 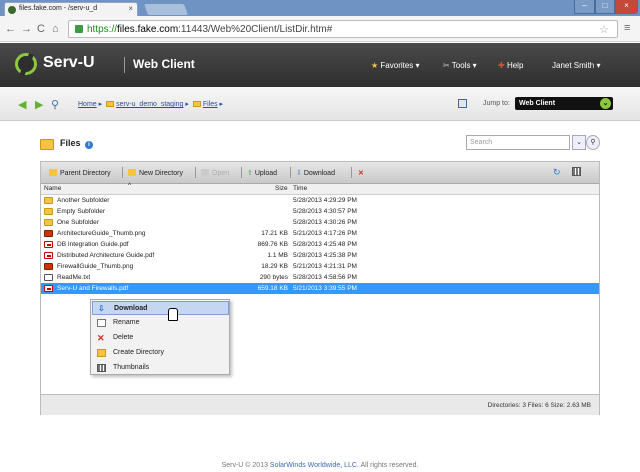 What do you see at coordinates (149, 104) in the screenshot?
I see `breadcrumb-staging: serv-u_demo_staging` at bounding box center [149, 104].